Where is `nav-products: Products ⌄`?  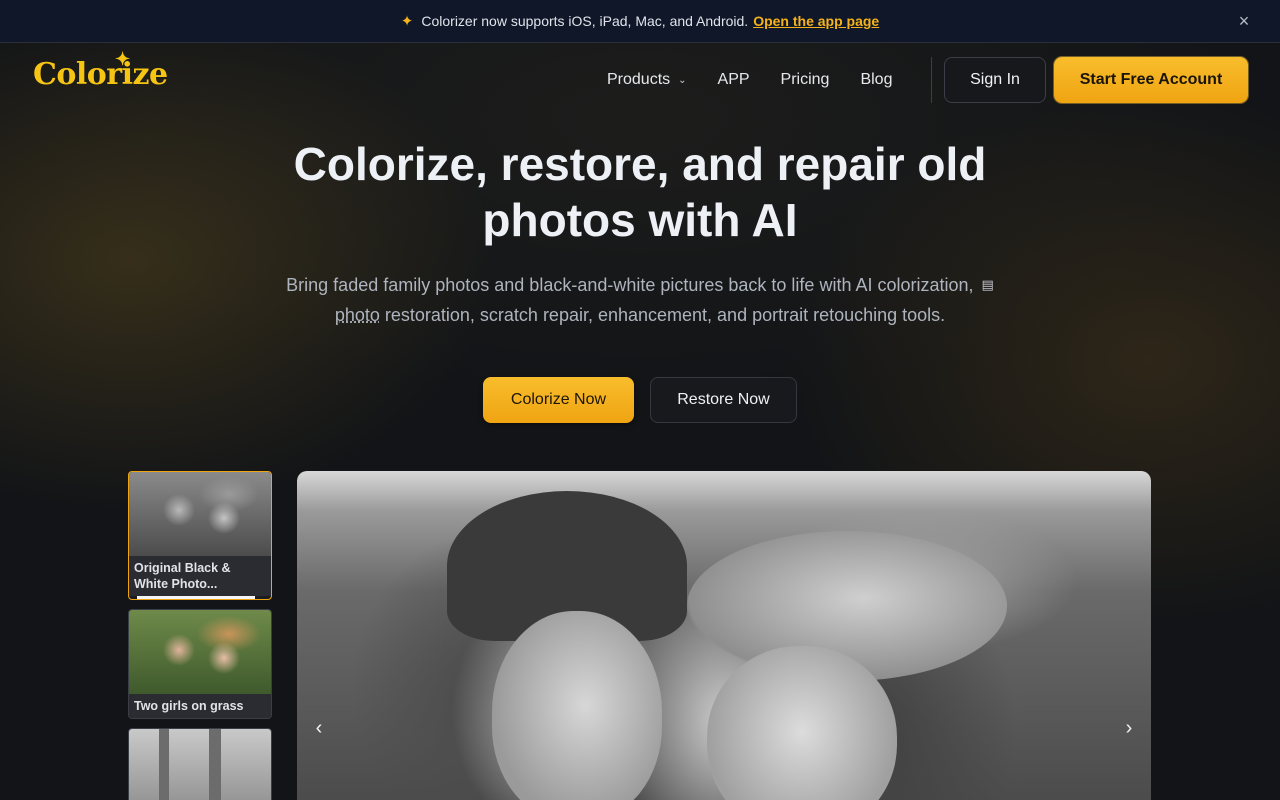
nav-products: Products ⌄ is located at coordinates (647, 80).